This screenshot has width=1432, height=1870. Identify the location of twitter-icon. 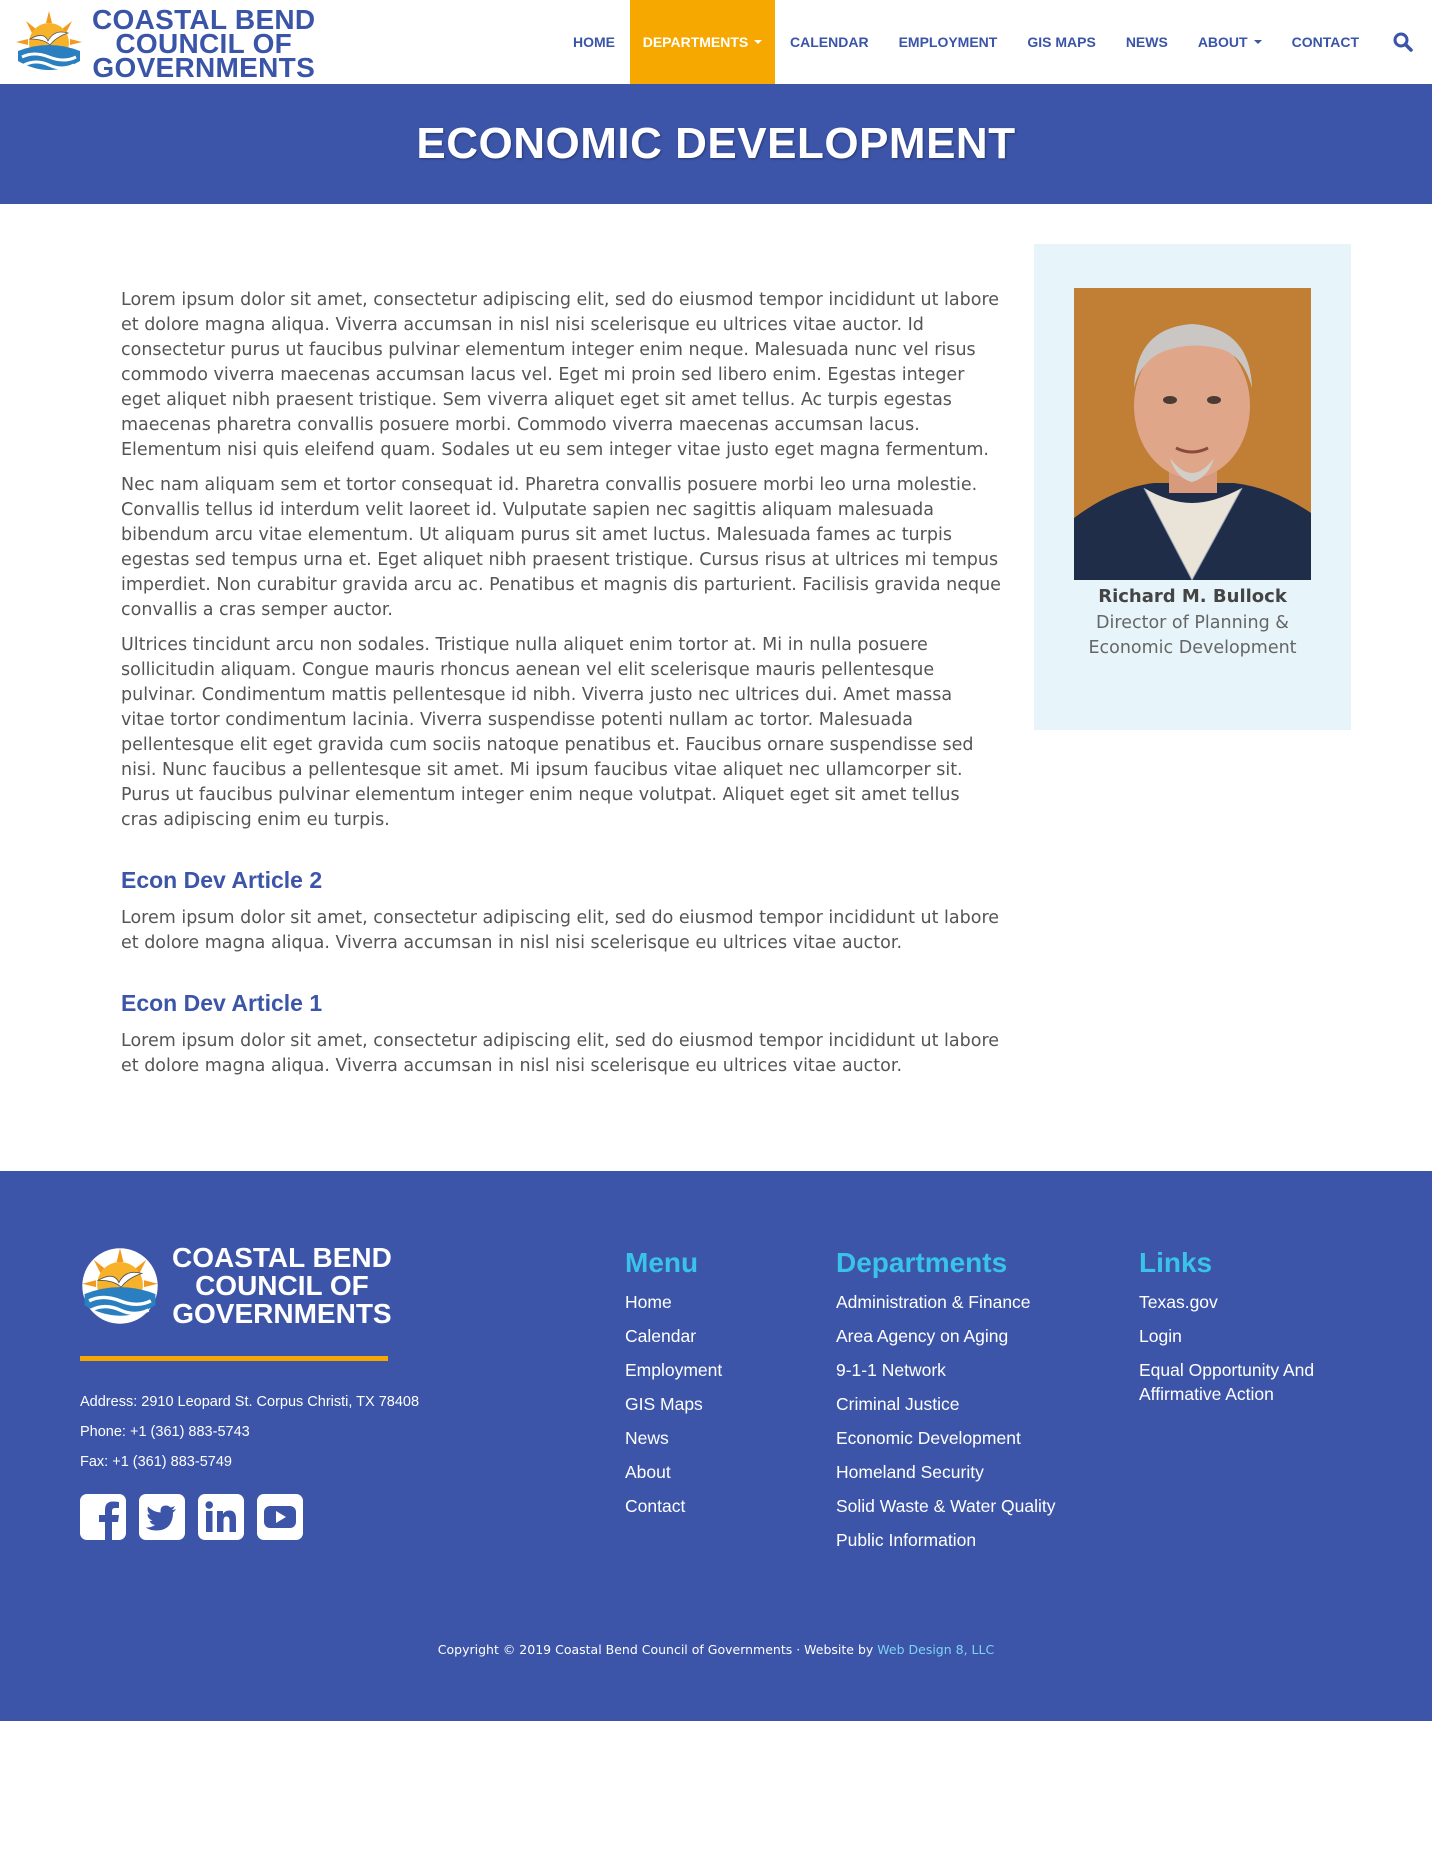
(162, 1517).